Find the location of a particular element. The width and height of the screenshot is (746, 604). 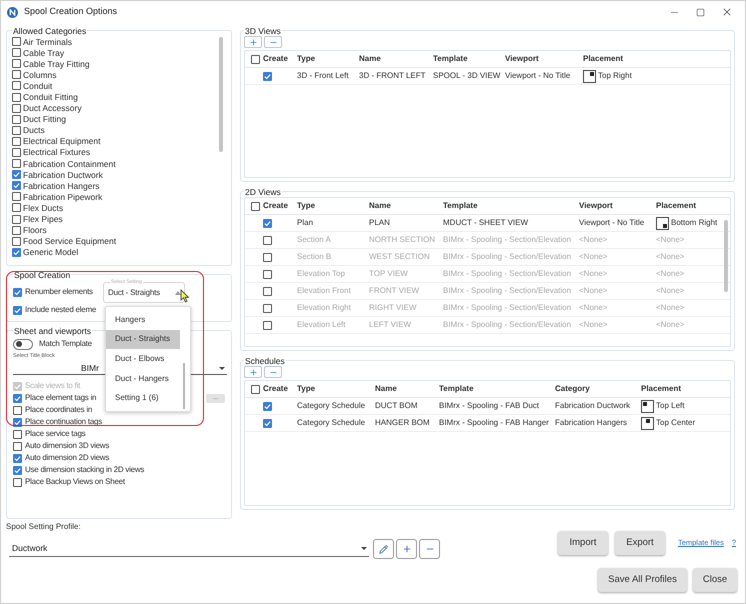

category-label: Fabrication Containment is located at coordinates (69, 163).